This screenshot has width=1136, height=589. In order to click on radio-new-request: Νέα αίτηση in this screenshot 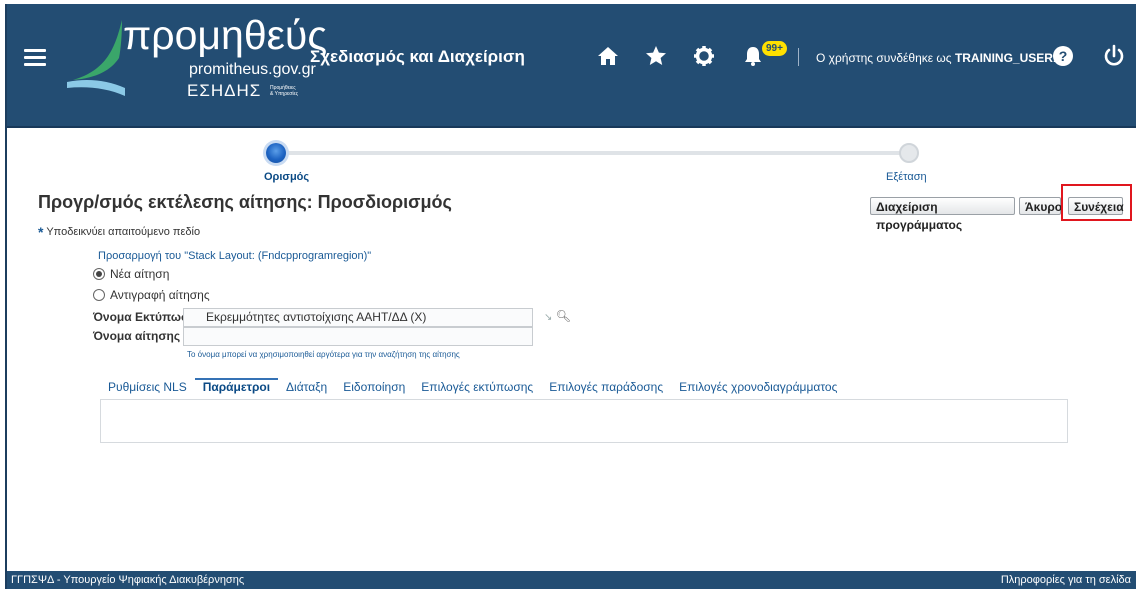, I will do `click(131, 274)`.